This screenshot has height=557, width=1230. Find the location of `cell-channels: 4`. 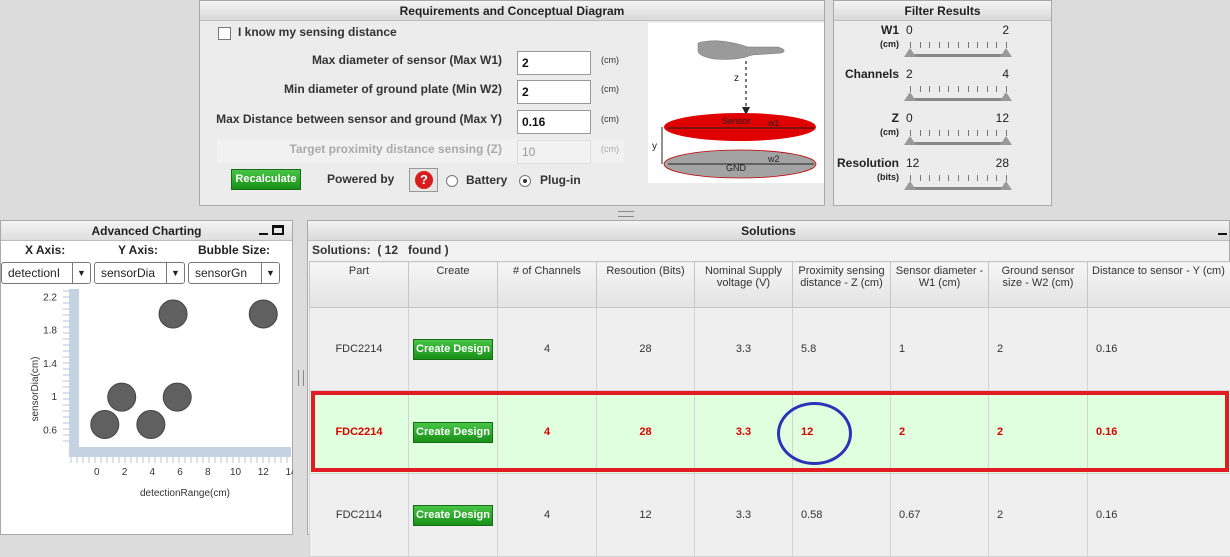

cell-channels: 4 is located at coordinates (547, 515).